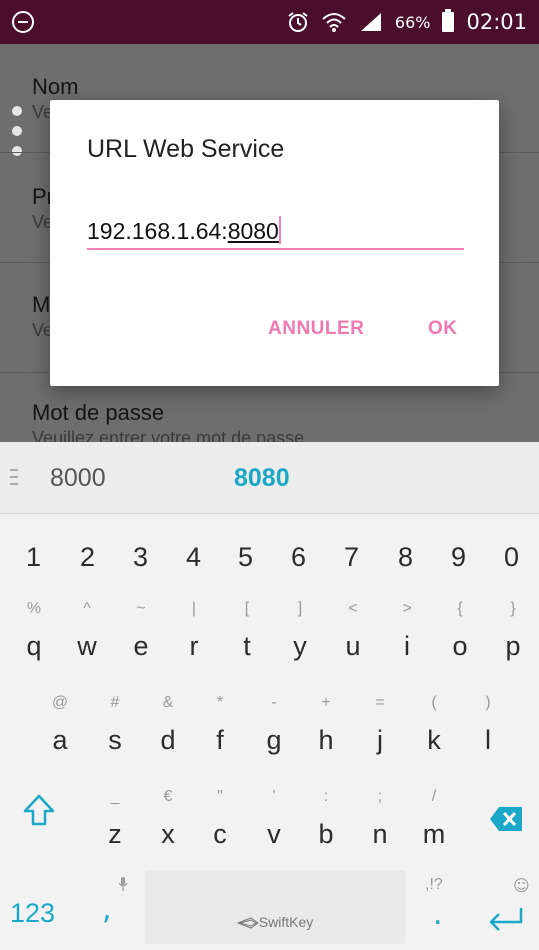  I want to click on key-4: 4, so click(193, 557).